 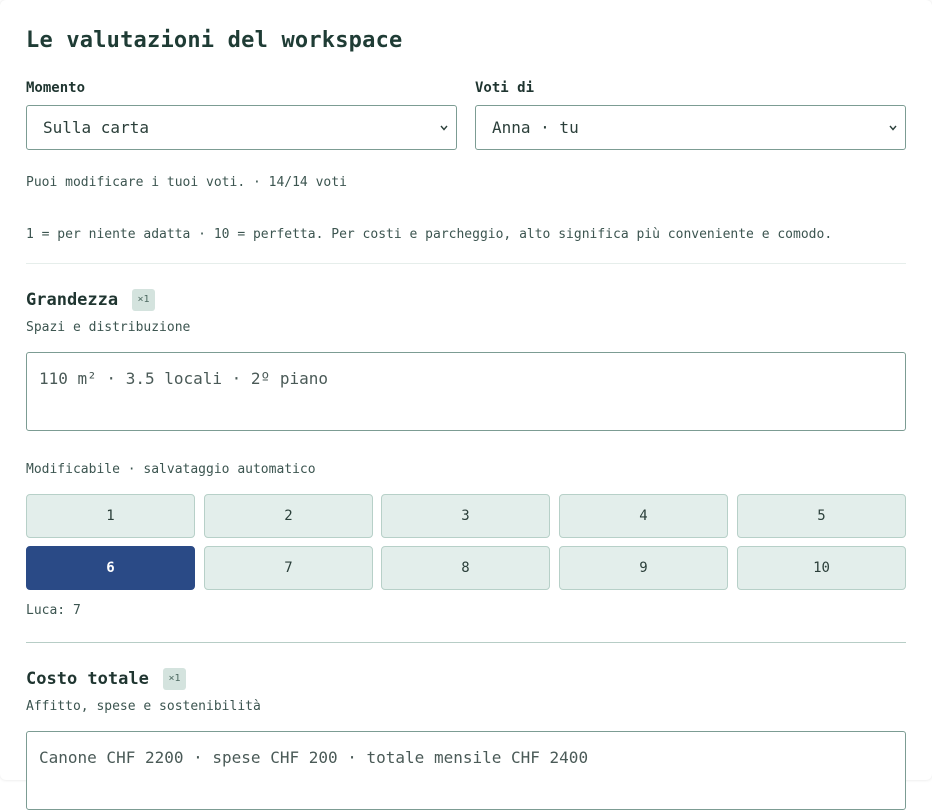 What do you see at coordinates (110, 516) in the screenshot?
I see `score-button-1: 1` at bounding box center [110, 516].